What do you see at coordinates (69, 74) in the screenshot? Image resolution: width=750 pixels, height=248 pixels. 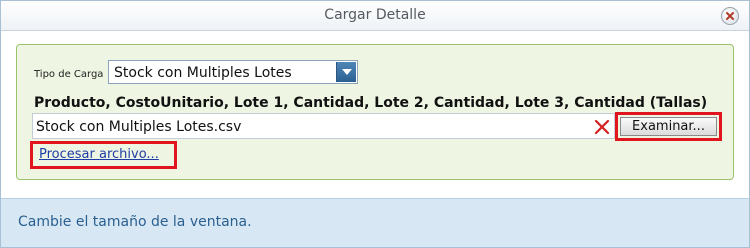 I see `tipo-carga-label: Tipo de Carga` at bounding box center [69, 74].